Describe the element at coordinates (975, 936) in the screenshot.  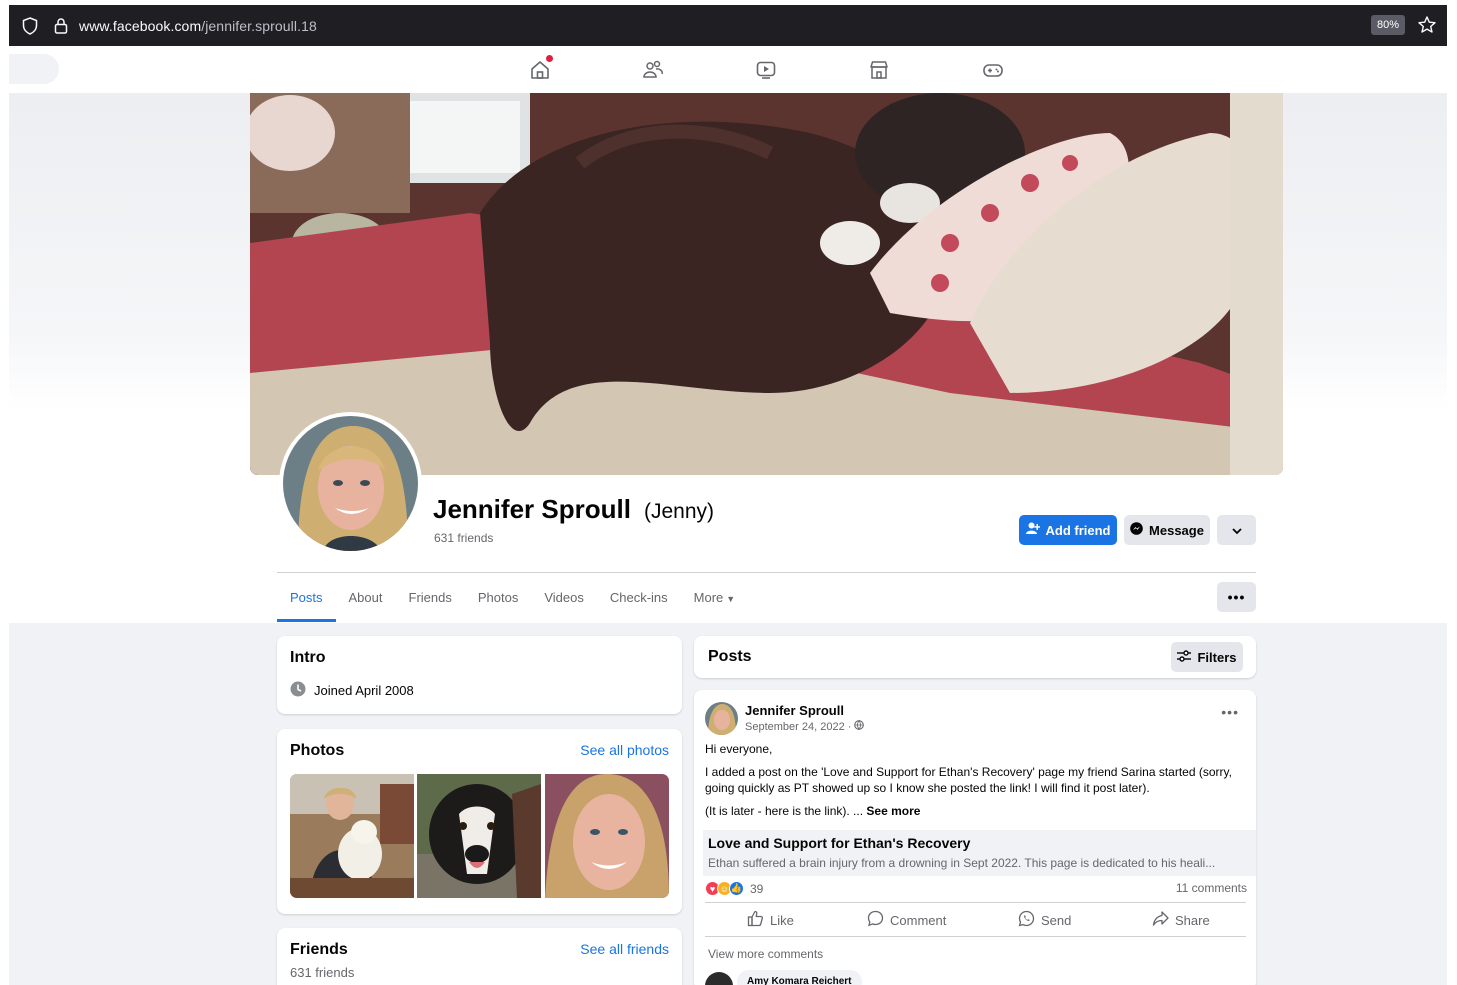
I see `comments-divider` at that location.